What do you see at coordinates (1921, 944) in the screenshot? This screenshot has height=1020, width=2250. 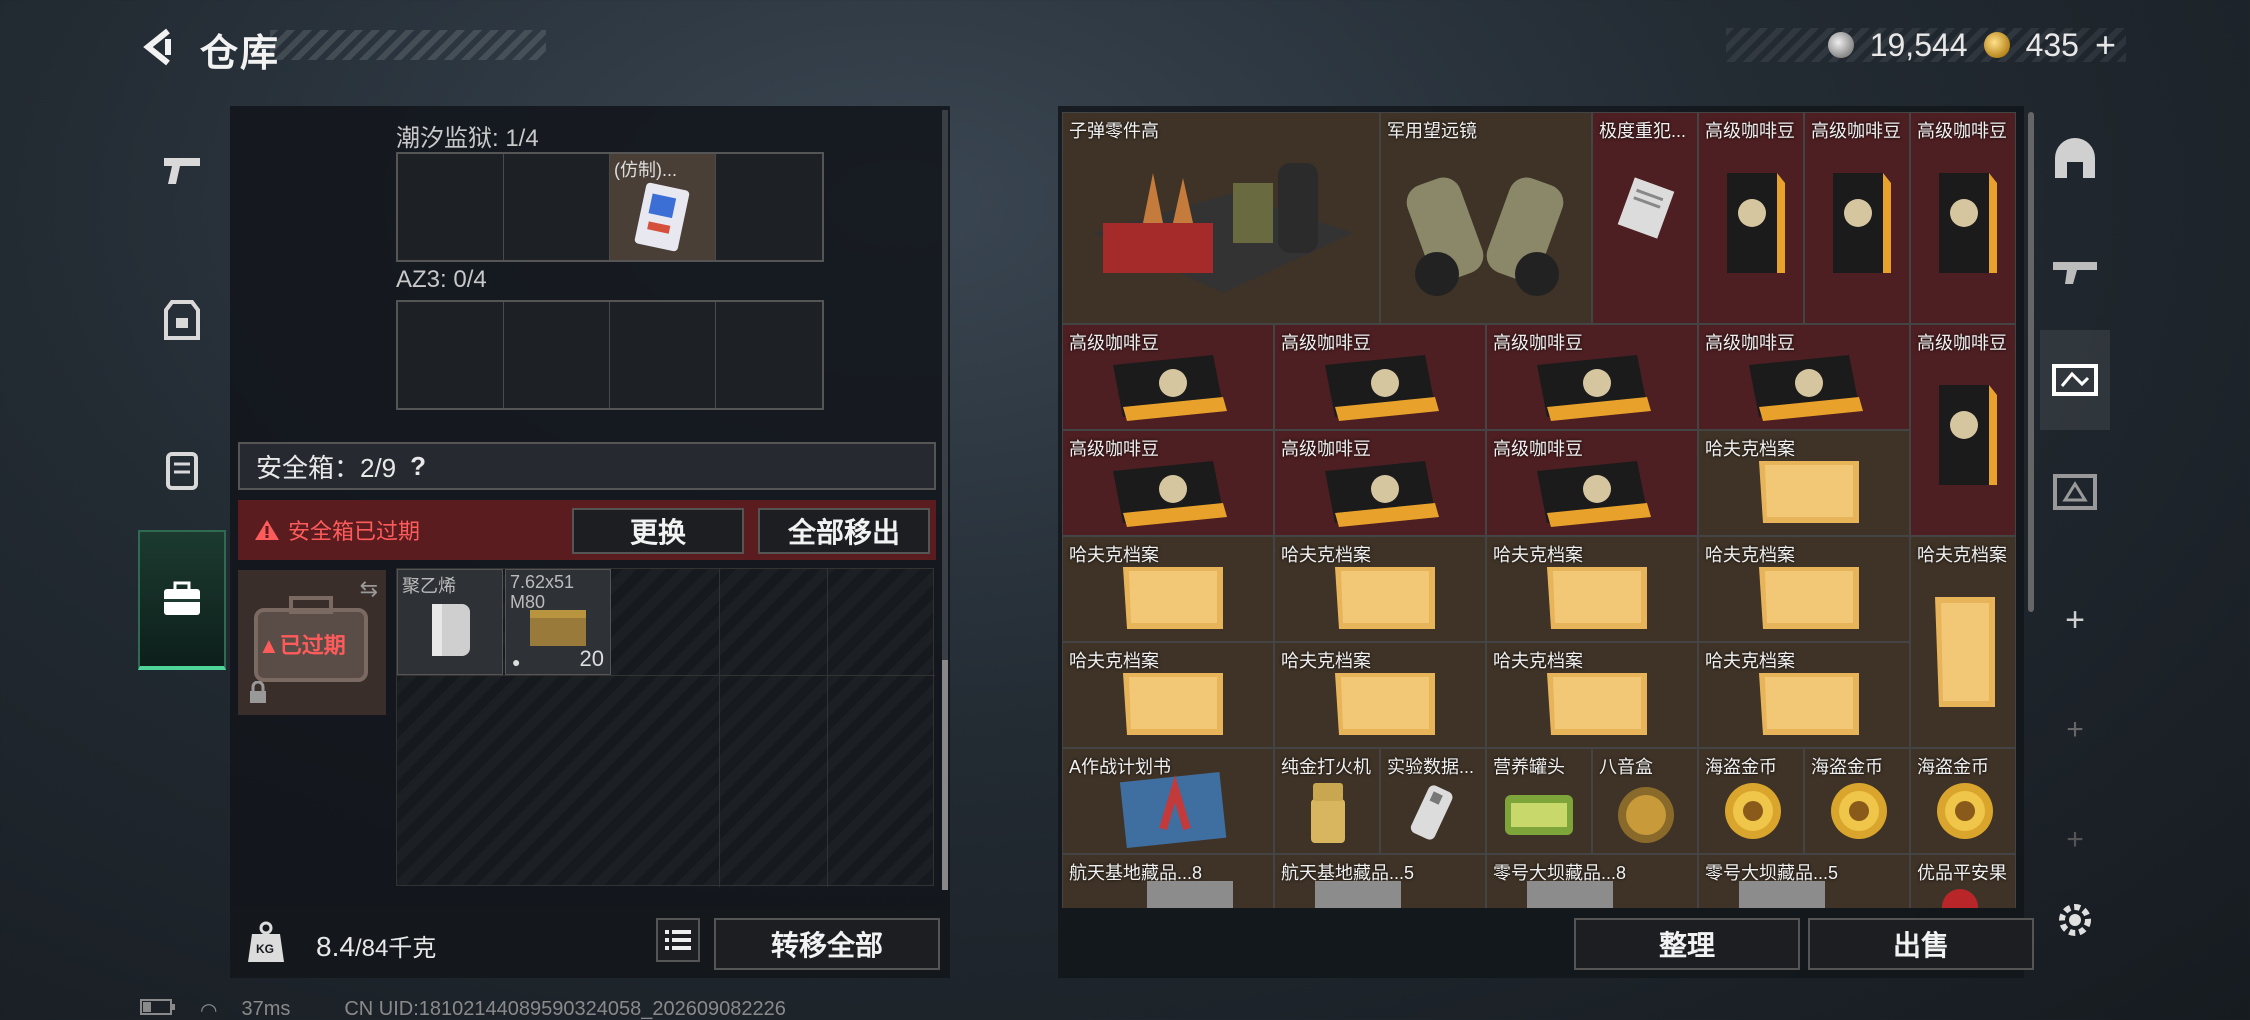 I see `sell-button: 出售` at bounding box center [1921, 944].